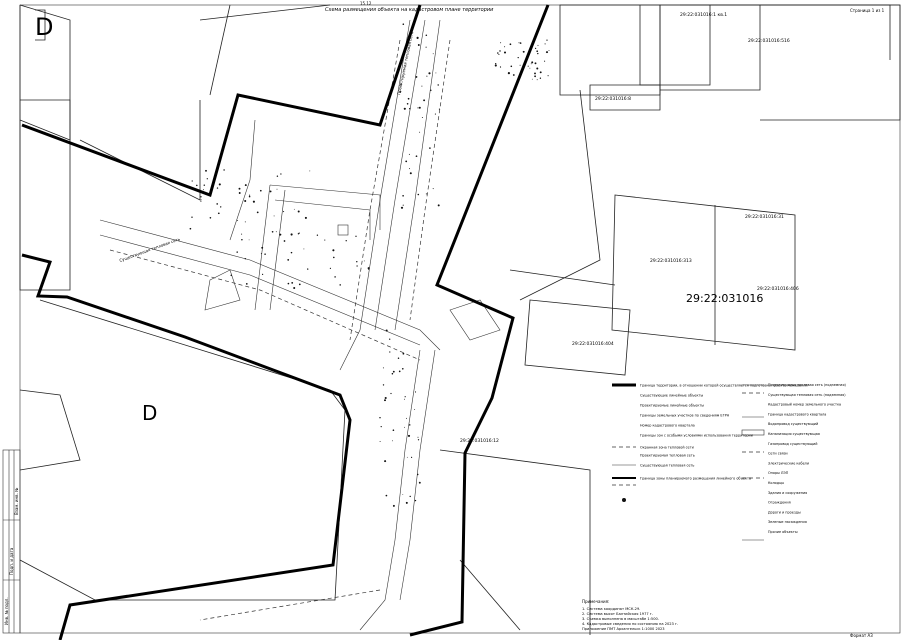 This screenshot has width=905, height=644. Describe the element at coordinates (794, 434) in the screenshot. I see `legend-right-item: Канализация существующая` at that location.